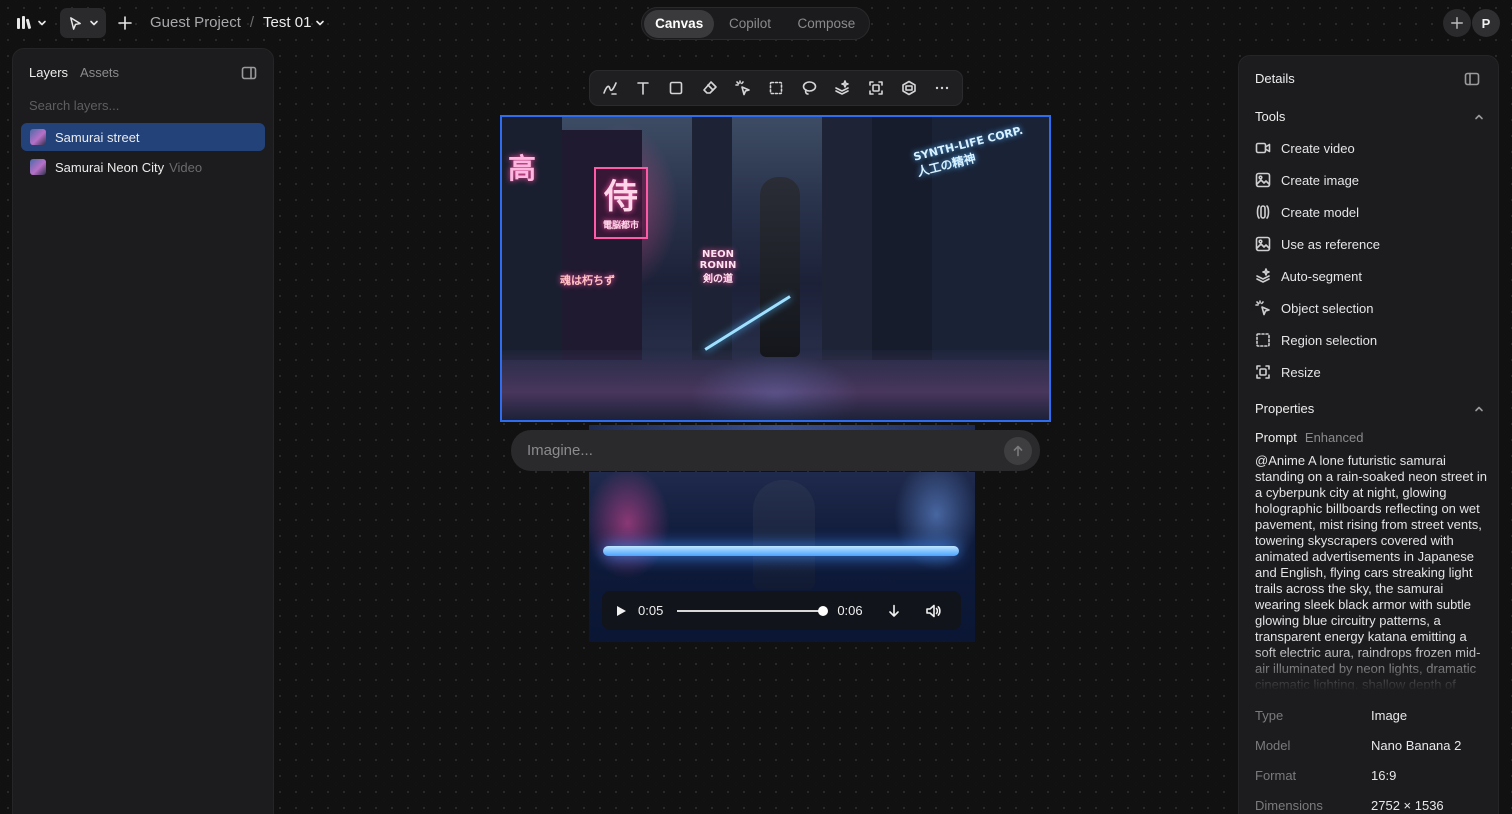 Image resolution: width=1512 pixels, height=814 pixels. What do you see at coordinates (1262, 308) in the screenshot?
I see `object-selection-icon` at bounding box center [1262, 308].